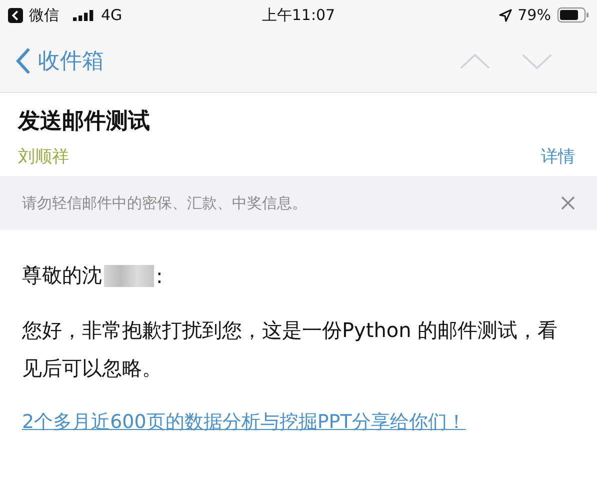 The width and height of the screenshot is (597, 482). What do you see at coordinates (44, 15) in the screenshot?
I see `back-app-label: 微信` at bounding box center [44, 15].